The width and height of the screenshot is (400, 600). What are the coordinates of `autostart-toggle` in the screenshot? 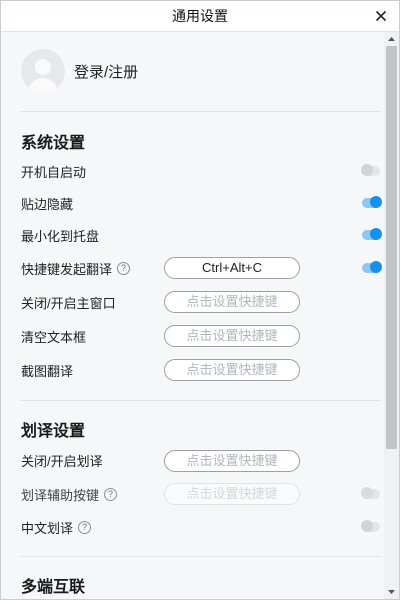 It's located at (370, 170).